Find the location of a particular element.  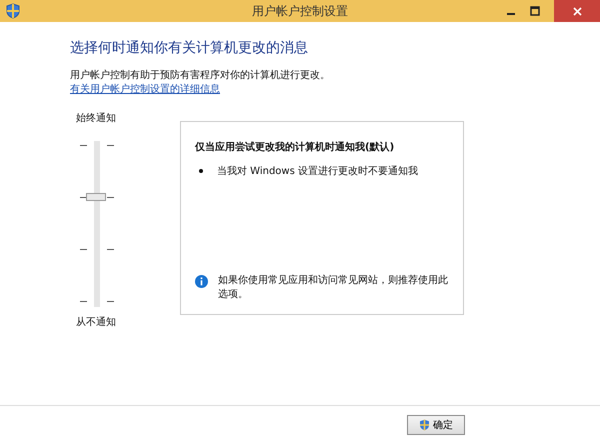

bullet-icon is located at coordinates (201, 171).